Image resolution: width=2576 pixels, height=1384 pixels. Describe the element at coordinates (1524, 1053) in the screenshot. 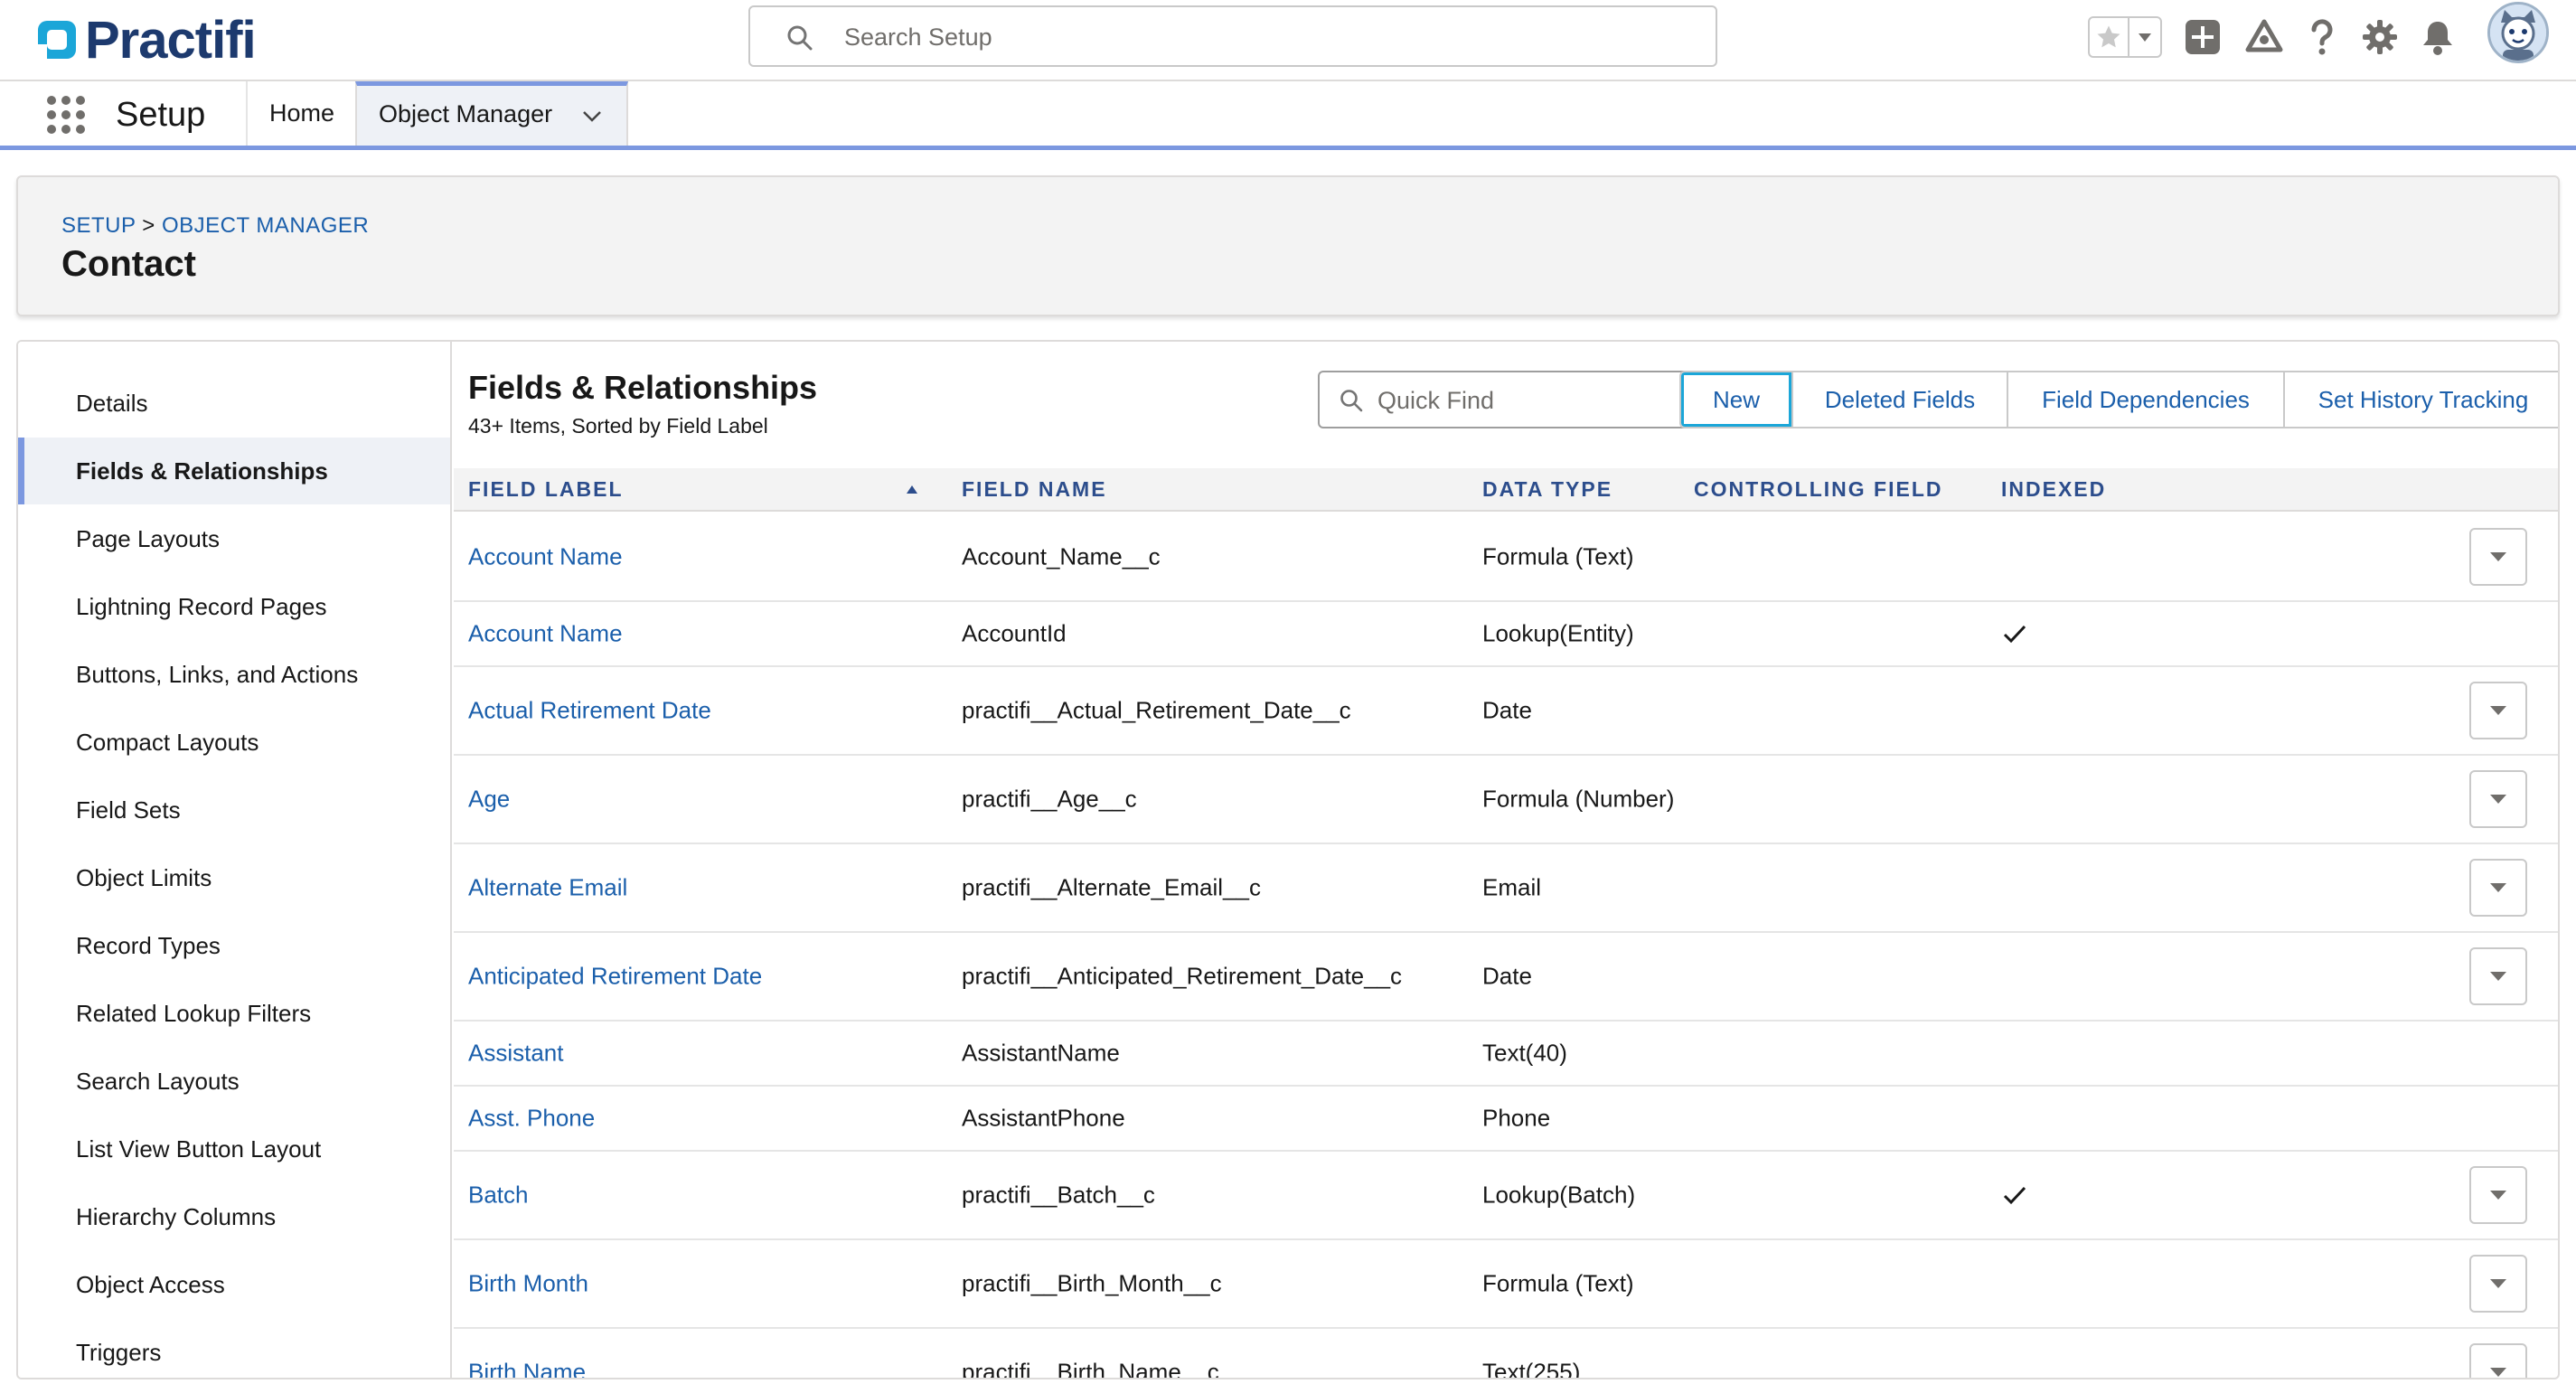

I see `field-data-type: Text(40)` at that location.